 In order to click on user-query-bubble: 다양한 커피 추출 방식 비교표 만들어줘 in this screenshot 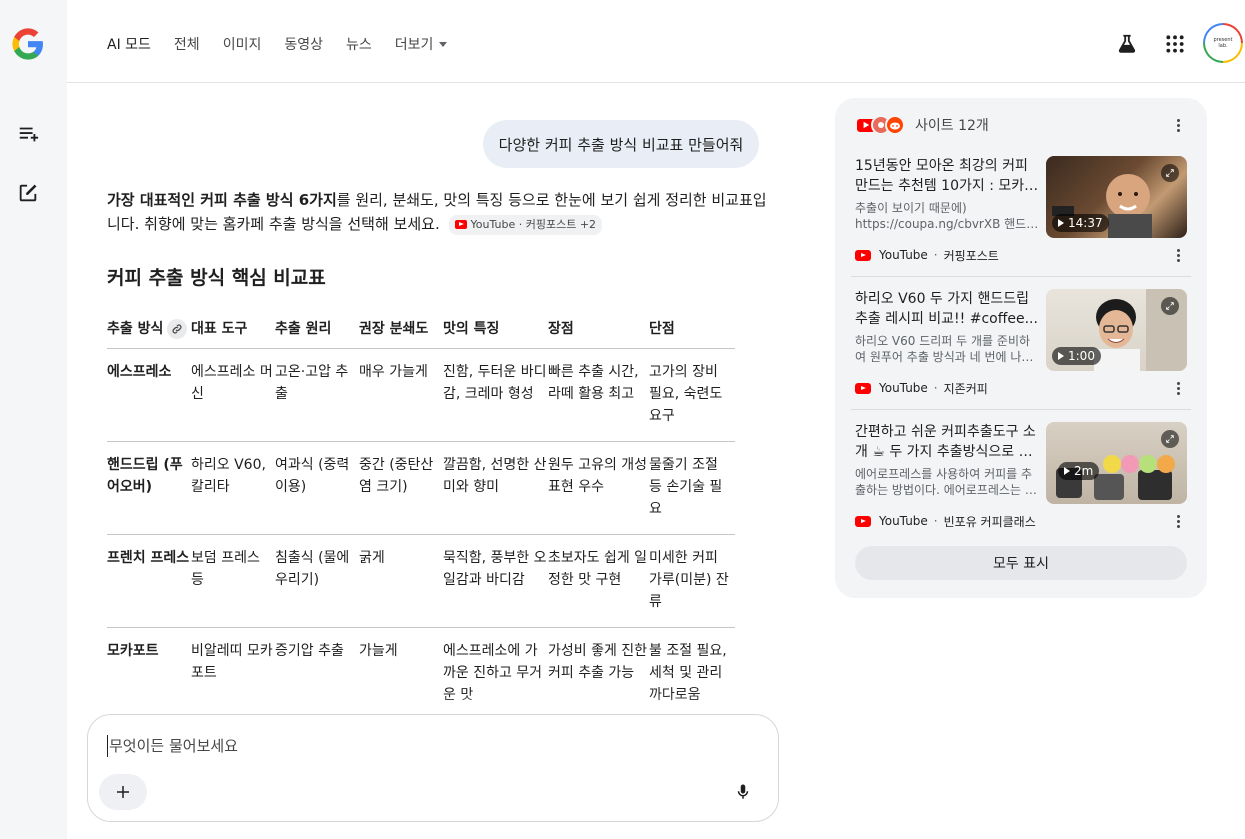, I will do `click(621, 144)`.